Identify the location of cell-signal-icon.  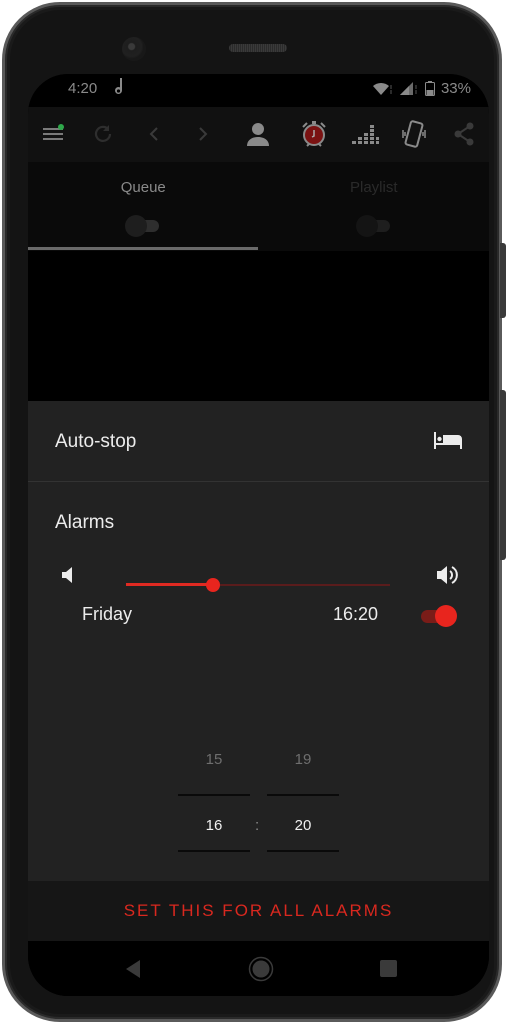
(409, 88).